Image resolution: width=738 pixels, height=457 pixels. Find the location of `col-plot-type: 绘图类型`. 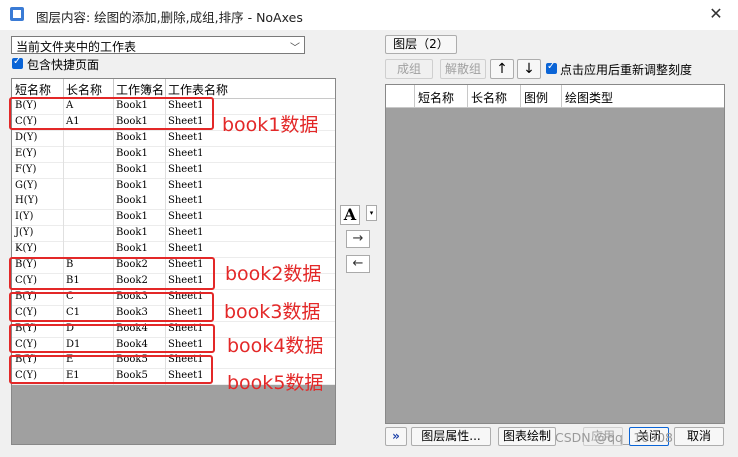

col-plot-type: 绘图类型 is located at coordinates (589, 97).